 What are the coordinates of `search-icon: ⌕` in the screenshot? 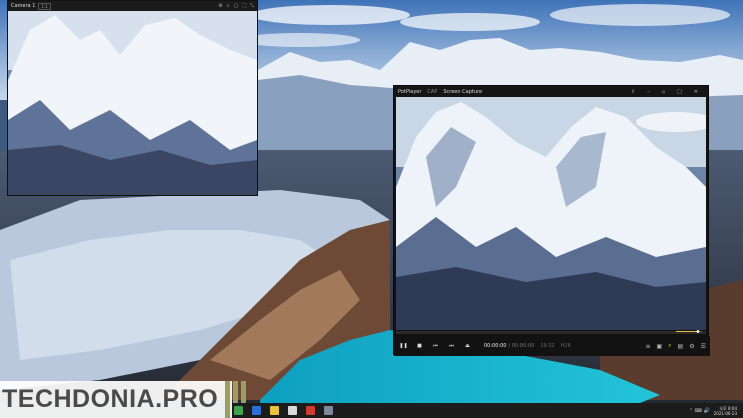 It's located at (669, 346).